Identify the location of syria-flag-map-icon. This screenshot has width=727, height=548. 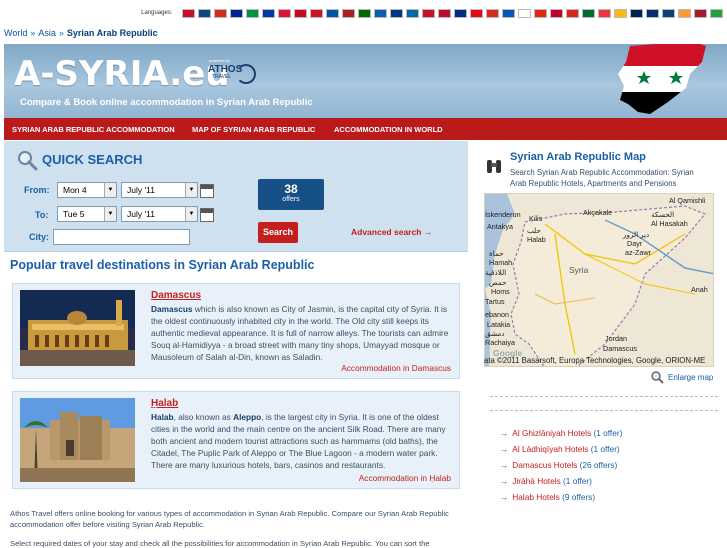
(662, 79).